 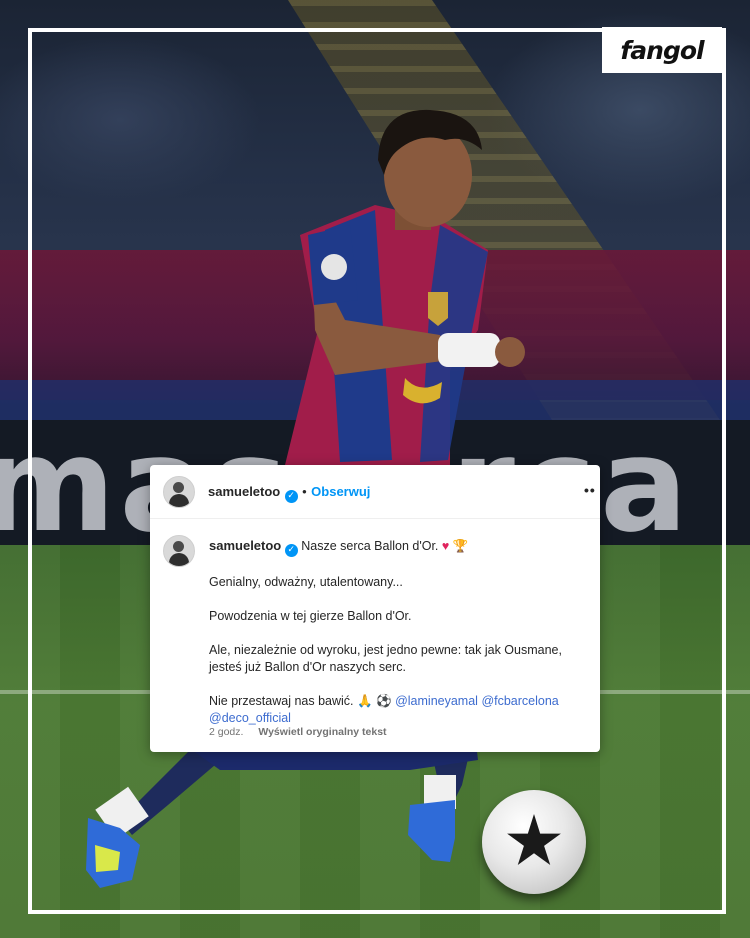 I want to click on brand-logo: fangol, so click(x=662, y=50).